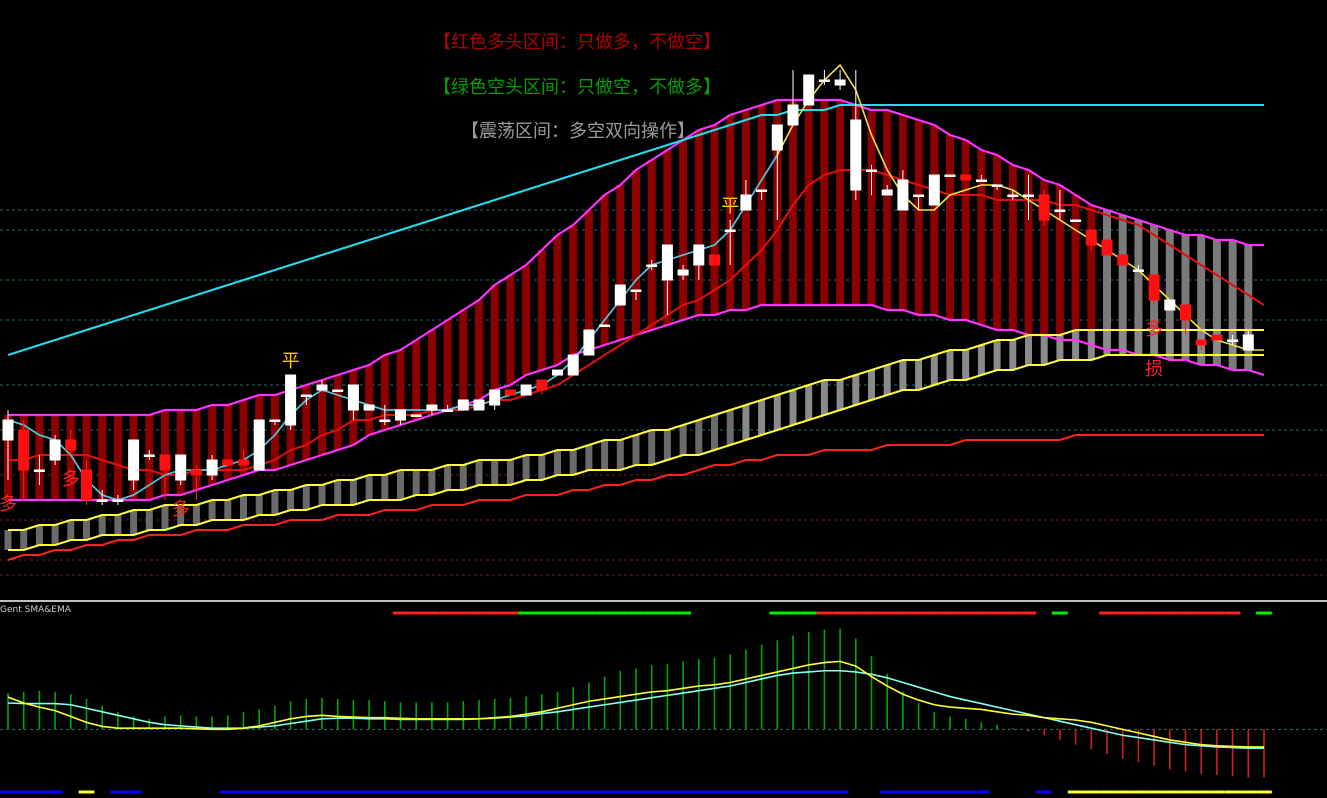  Describe the element at coordinates (35, 610) in the screenshot. I see `indicator-info: Gent SMA&EMA` at that location.